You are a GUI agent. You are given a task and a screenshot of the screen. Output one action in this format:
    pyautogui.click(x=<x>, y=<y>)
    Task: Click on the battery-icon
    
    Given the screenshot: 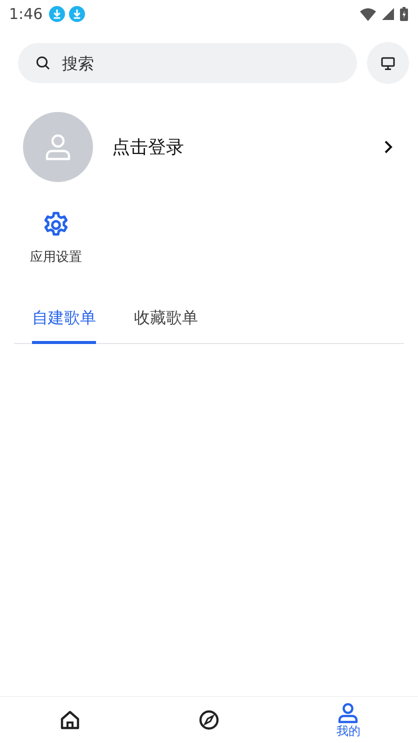 What is the action you would take?
    pyautogui.click(x=404, y=14)
    